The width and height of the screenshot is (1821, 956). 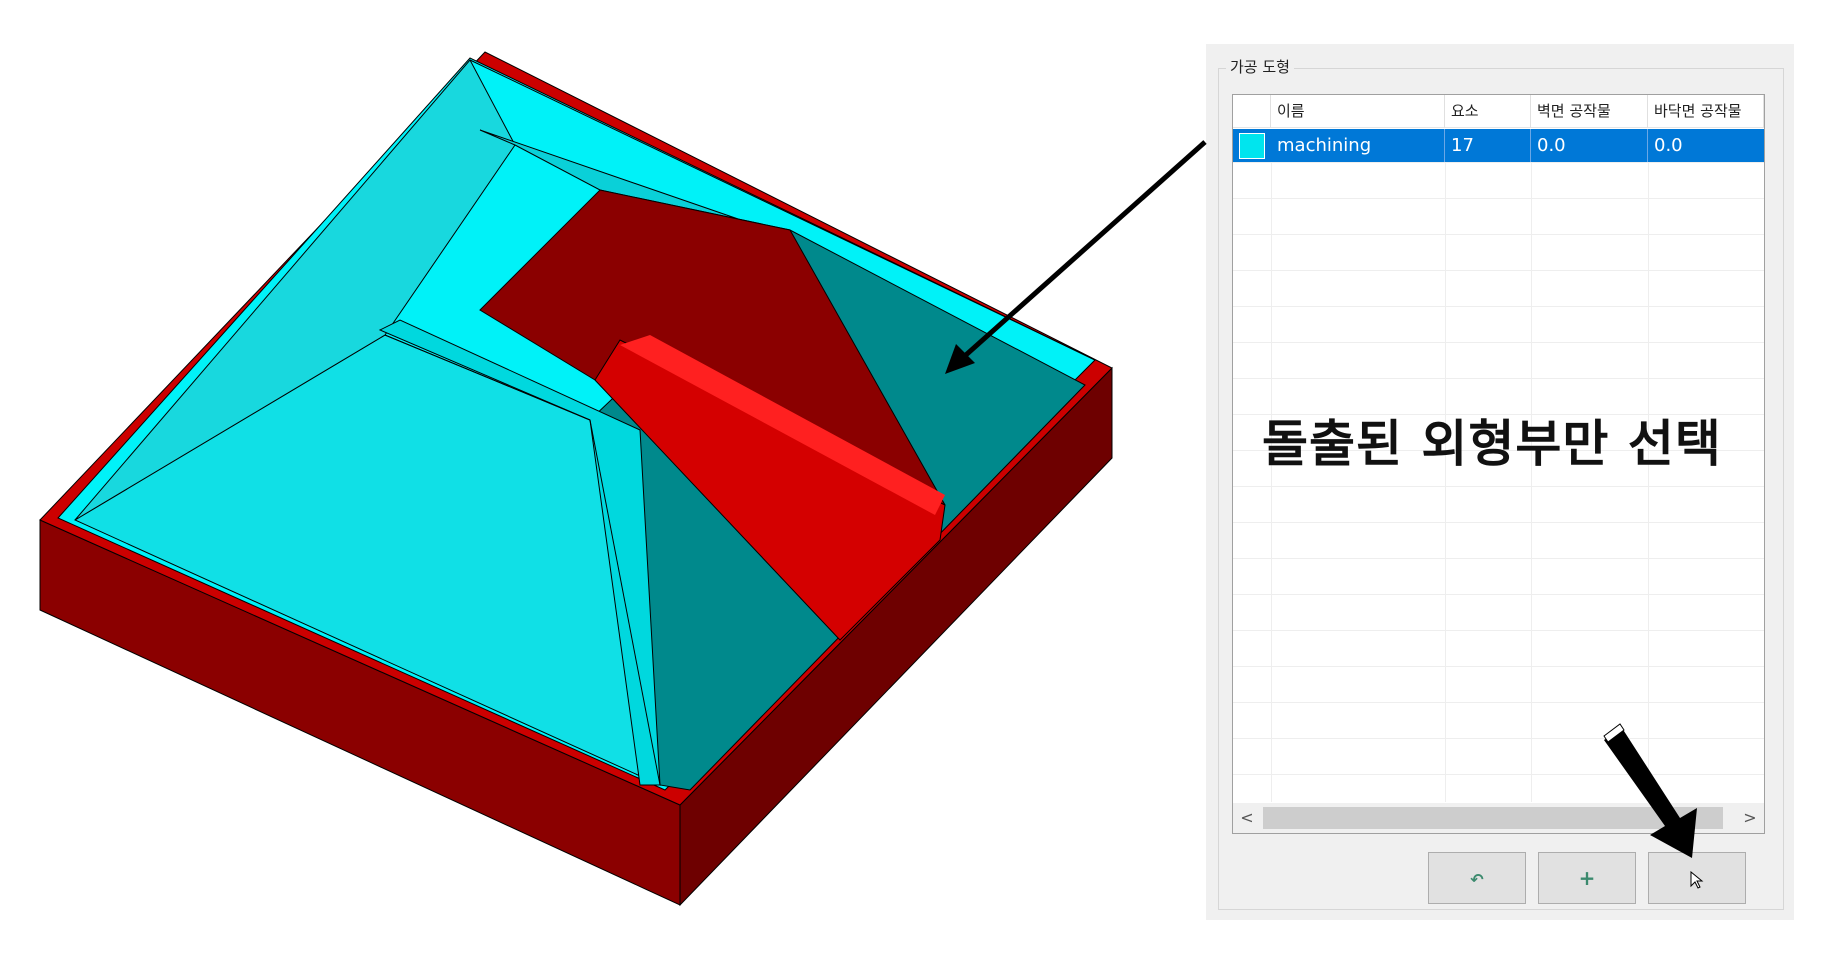 I want to click on scrollbar-thumb, so click(x=1493, y=818).